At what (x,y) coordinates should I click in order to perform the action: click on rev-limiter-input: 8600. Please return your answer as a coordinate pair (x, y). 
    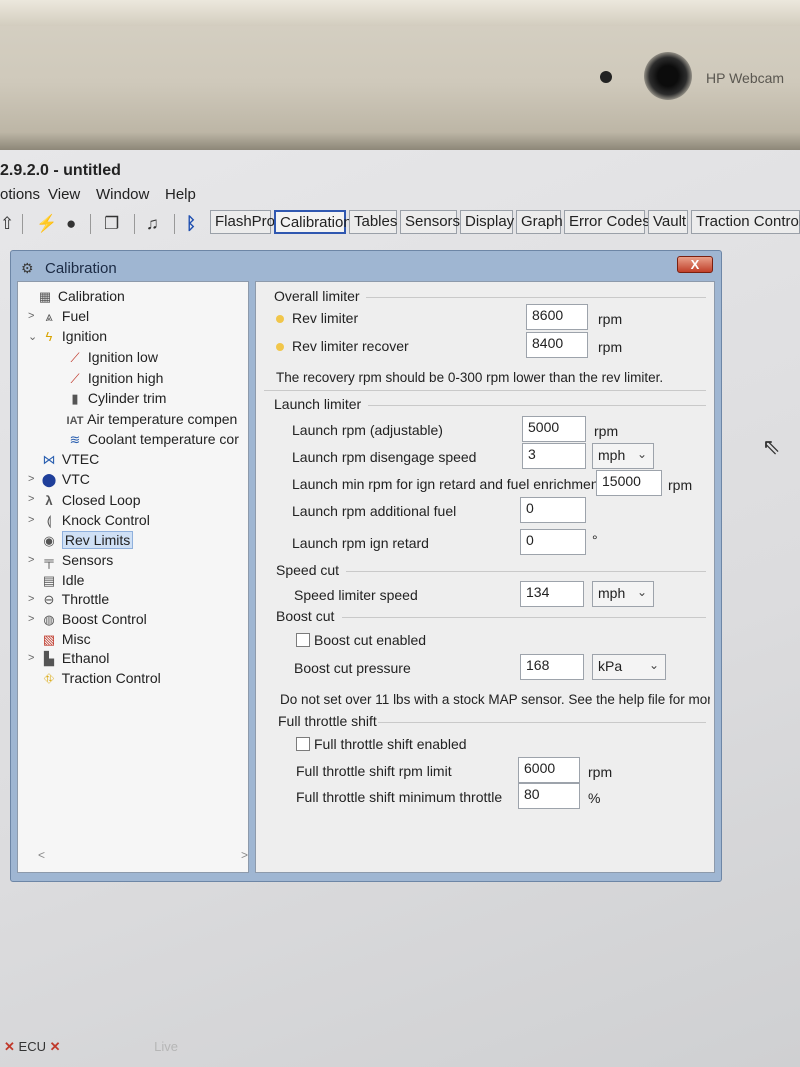
    Looking at the image, I should click on (557, 317).